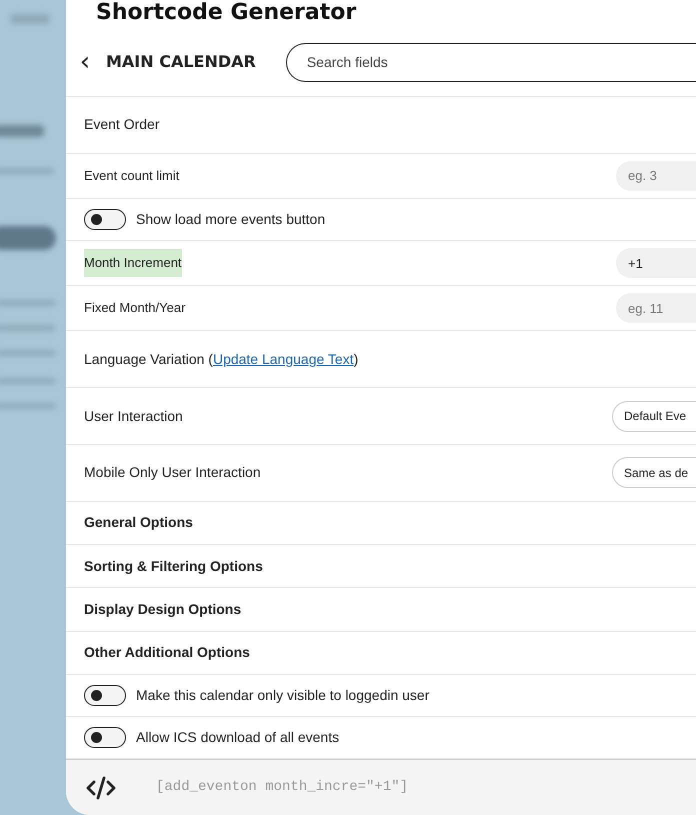 This screenshot has height=815, width=696. What do you see at coordinates (163, 609) in the screenshot?
I see `section-heading: Display Design Options` at bounding box center [163, 609].